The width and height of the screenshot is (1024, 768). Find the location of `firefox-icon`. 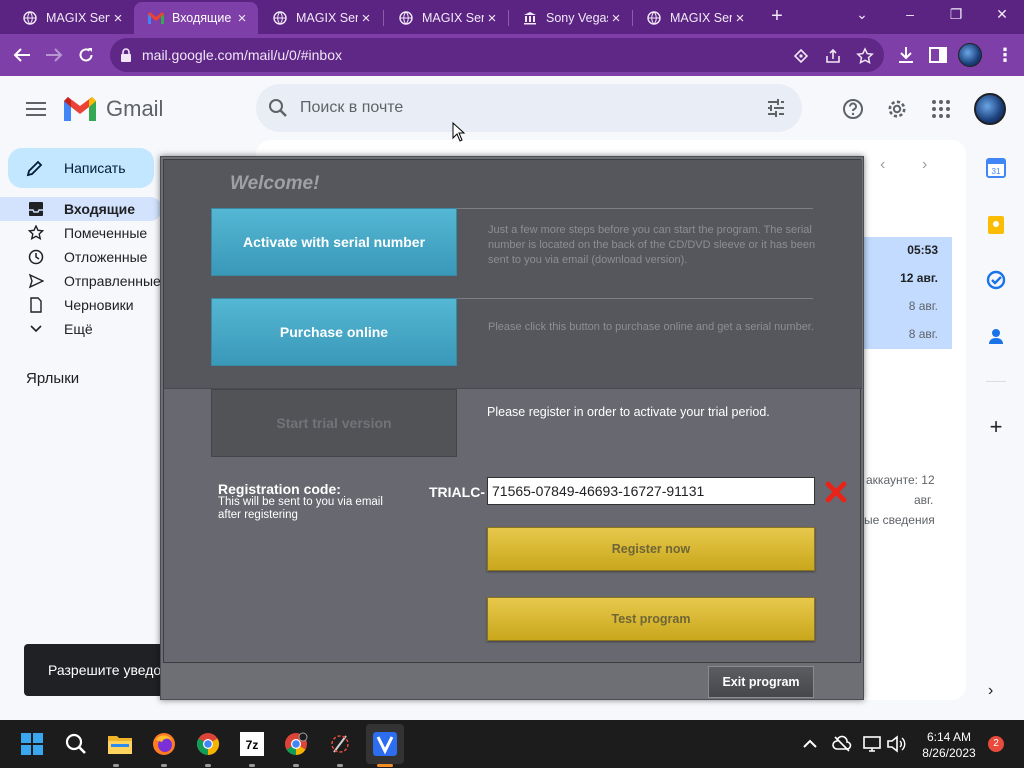

firefox-icon is located at coordinates (164, 744).